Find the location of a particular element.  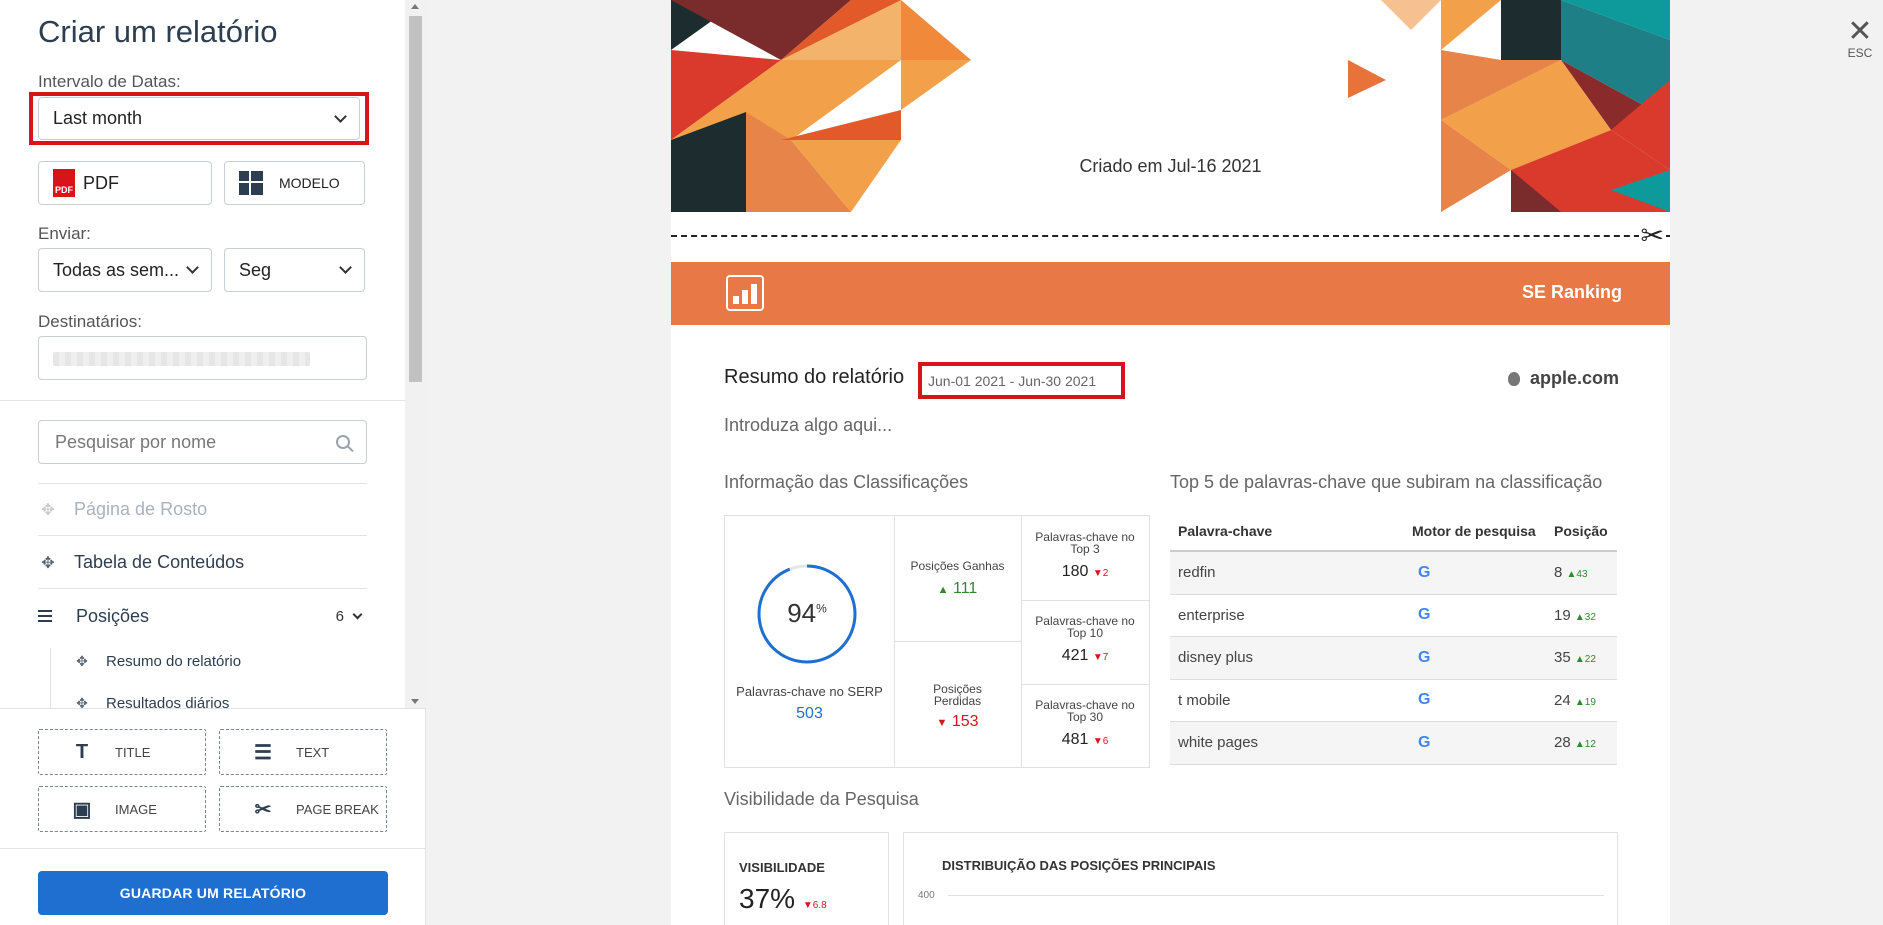

add-text-button: ☰ TEXT is located at coordinates (303, 752).